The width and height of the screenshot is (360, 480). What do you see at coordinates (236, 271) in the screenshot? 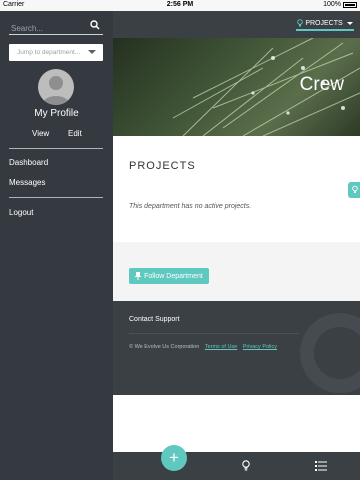
I see `follow-area: Follow Department` at bounding box center [236, 271].